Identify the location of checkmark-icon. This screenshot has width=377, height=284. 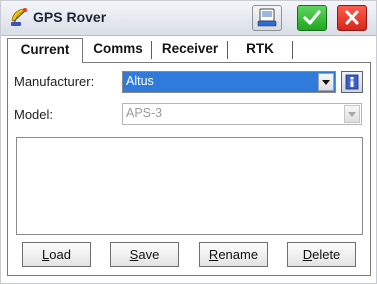
(312, 17).